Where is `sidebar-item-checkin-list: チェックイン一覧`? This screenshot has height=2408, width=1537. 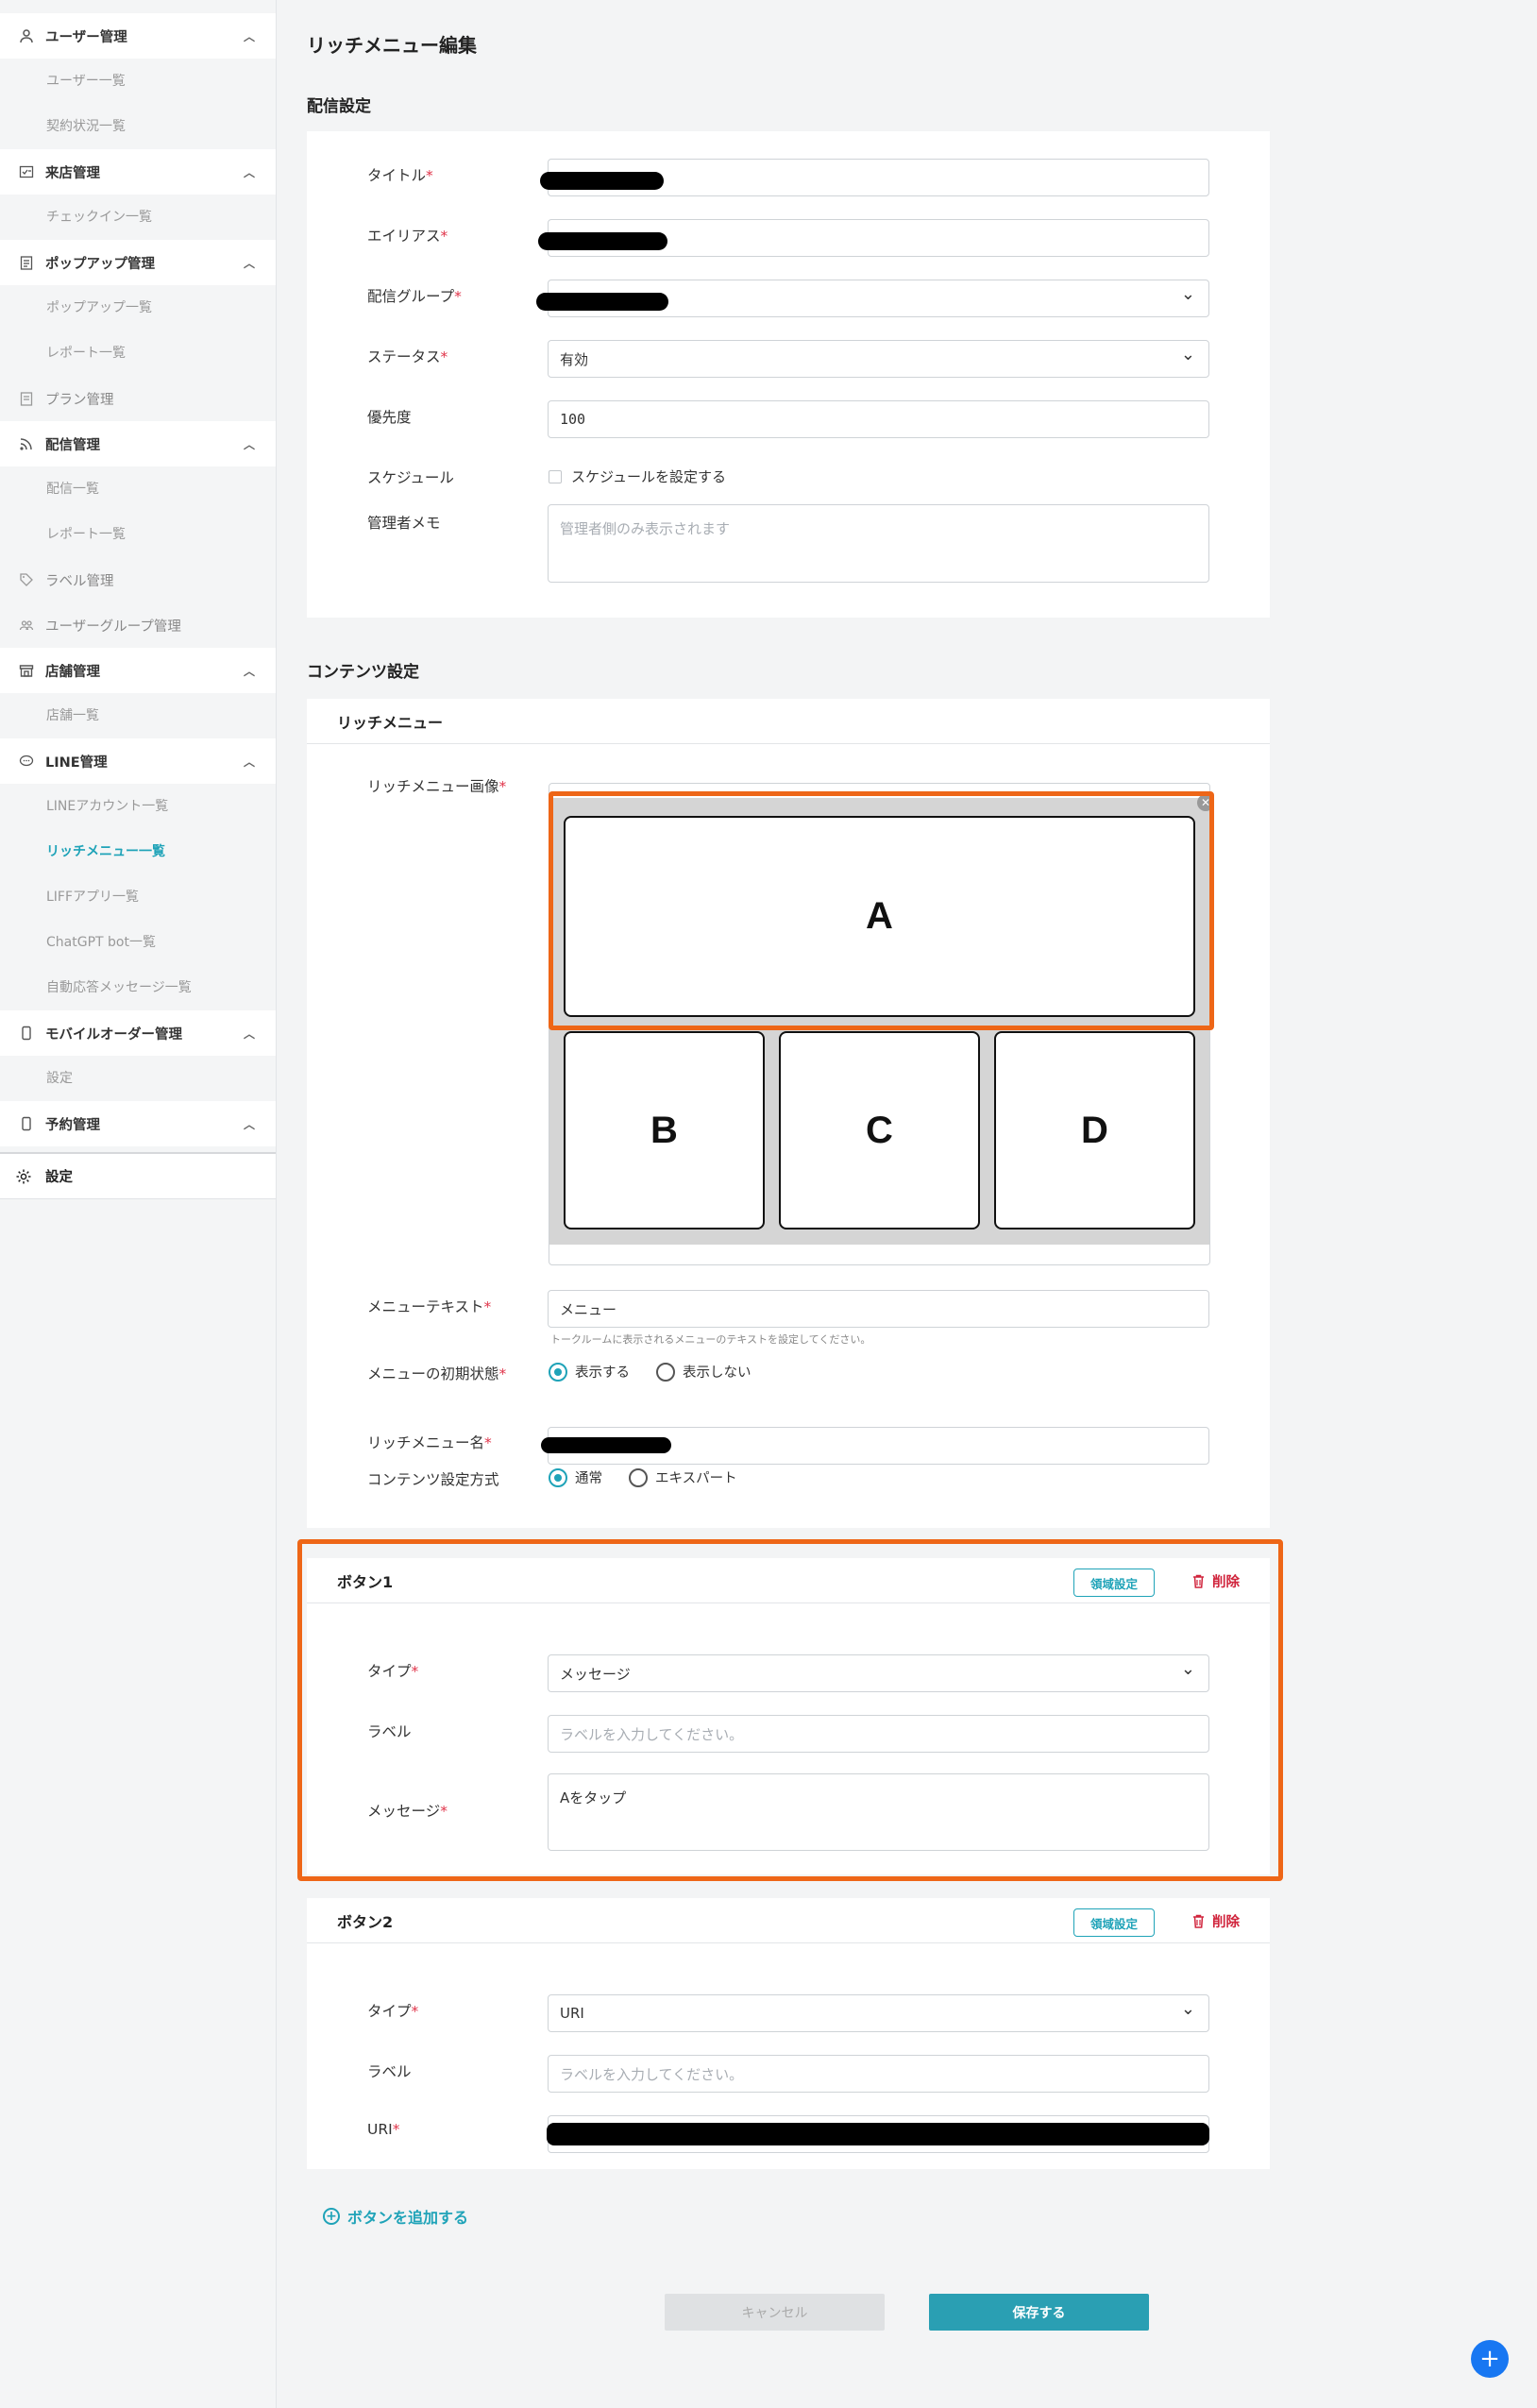
sidebar-item-checkin-list: チェックイン一覧 is located at coordinates (138, 217).